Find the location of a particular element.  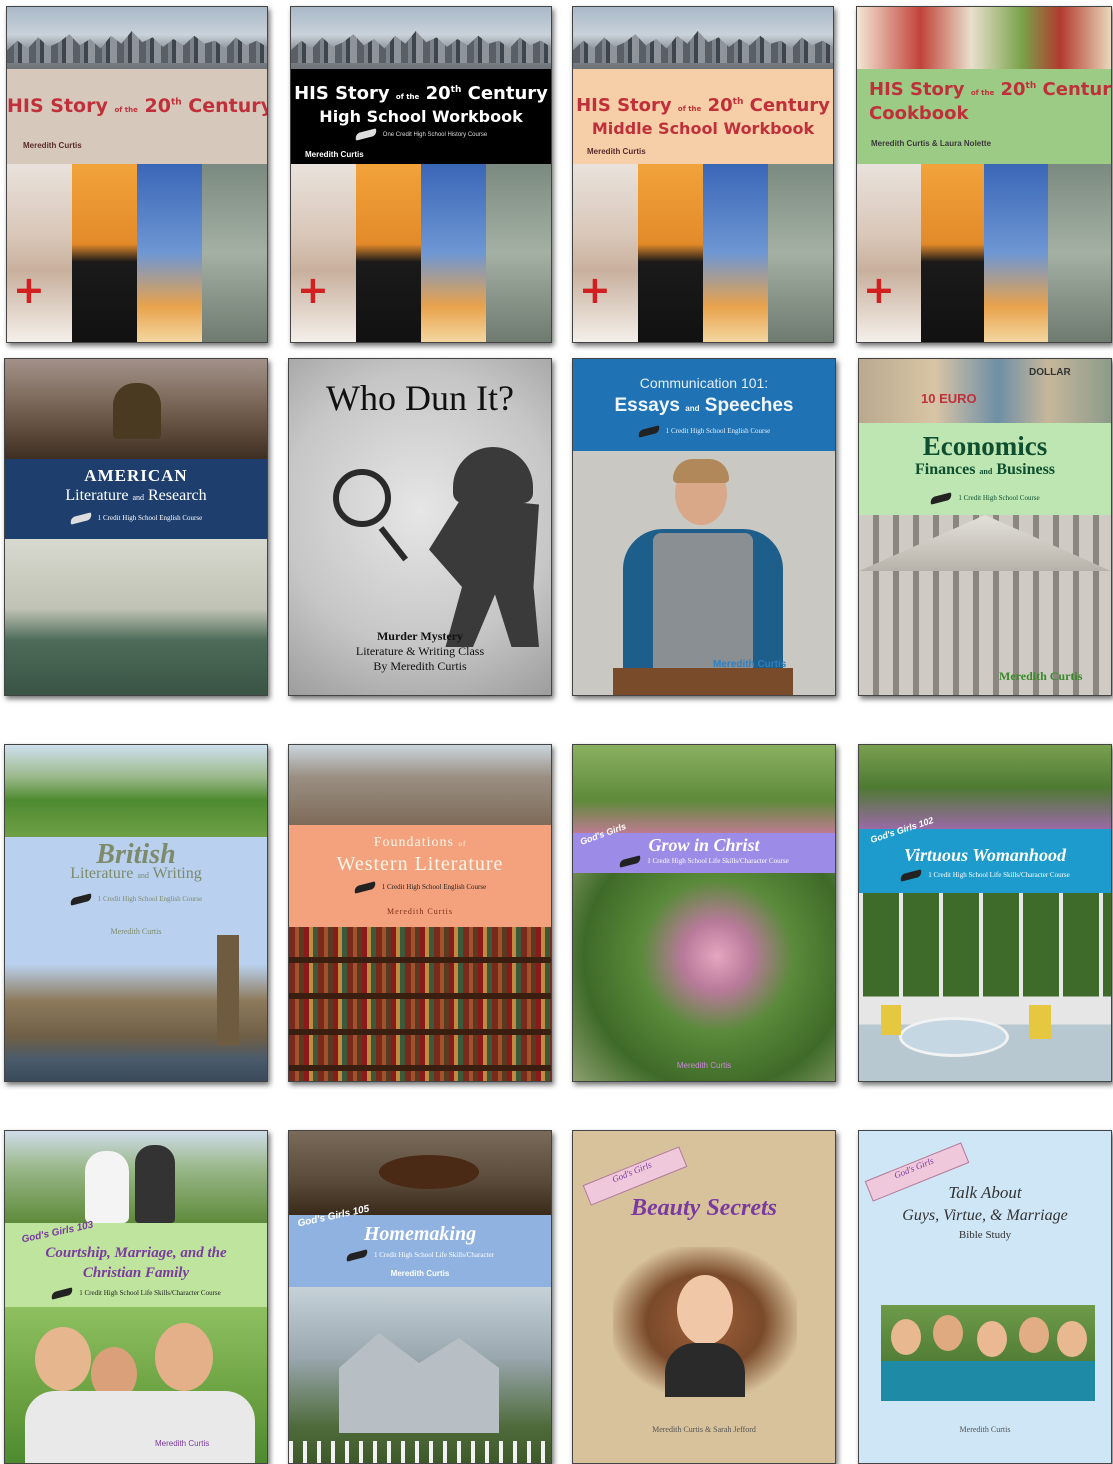

cover-author: Meredith Curtis & Sarah Jefford is located at coordinates (704, 1429).